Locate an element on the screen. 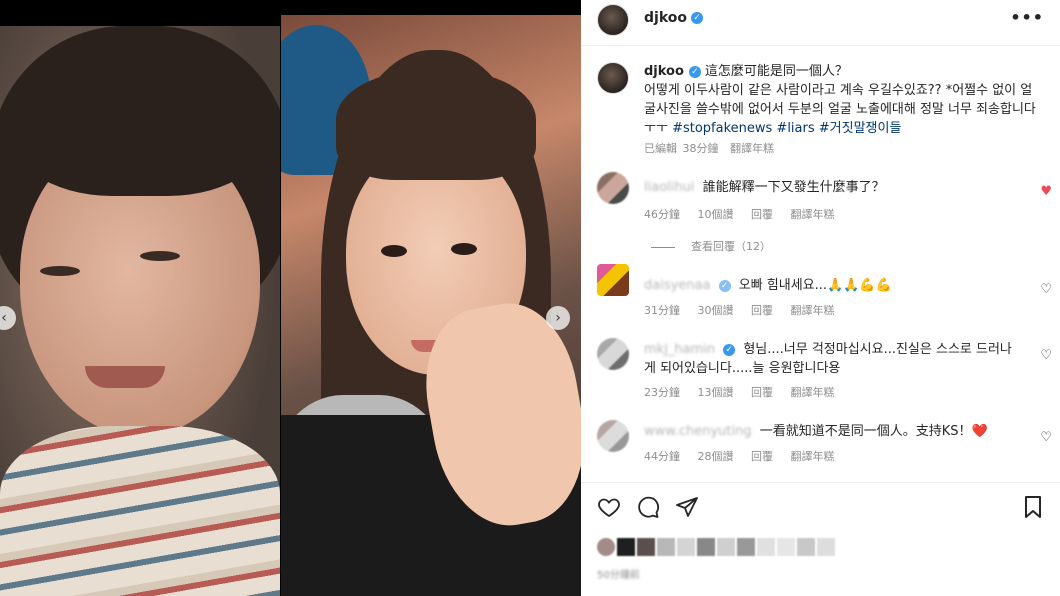 The image size is (1060, 596). action-bar is located at coordinates (820, 507).